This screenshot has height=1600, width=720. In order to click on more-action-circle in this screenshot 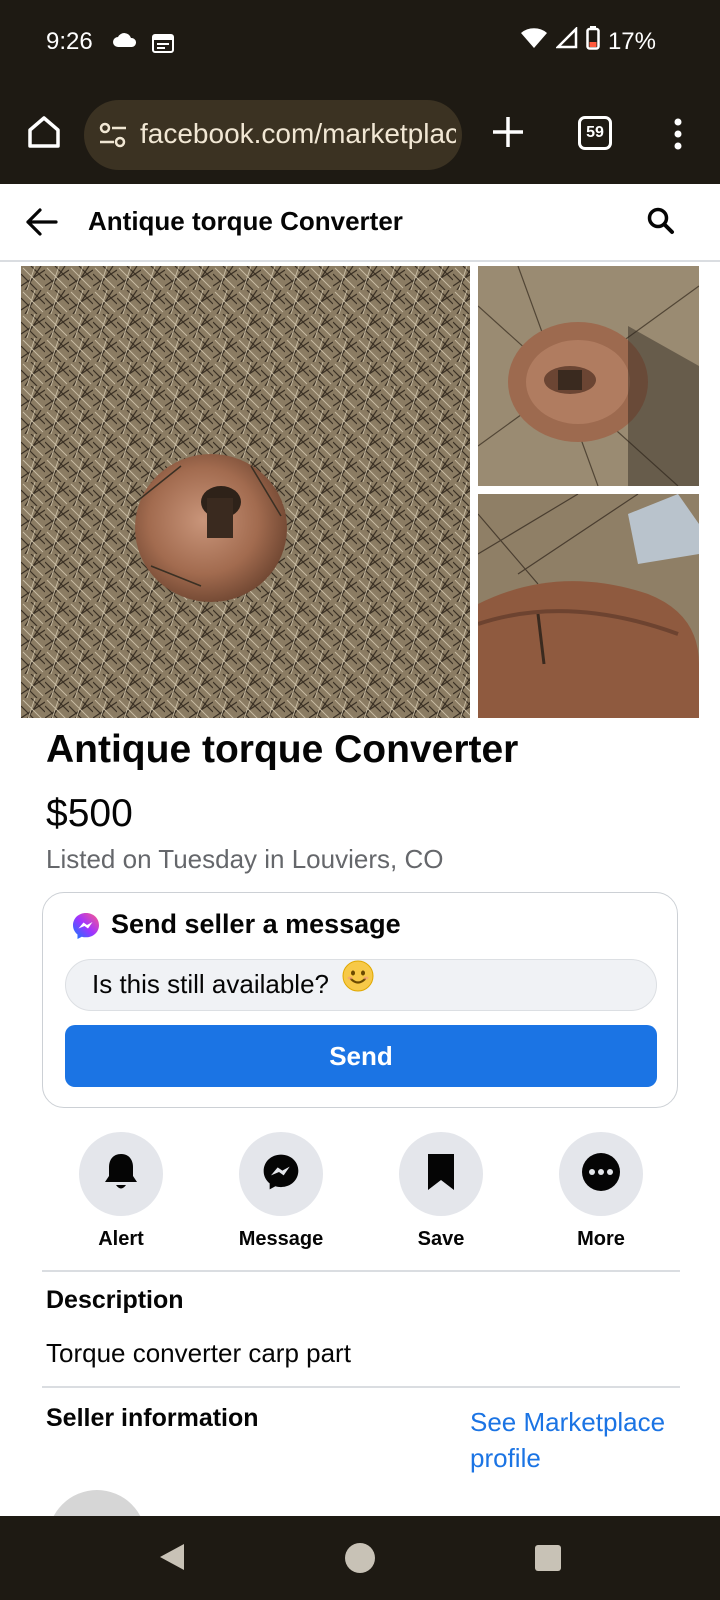, I will do `click(601, 1174)`.